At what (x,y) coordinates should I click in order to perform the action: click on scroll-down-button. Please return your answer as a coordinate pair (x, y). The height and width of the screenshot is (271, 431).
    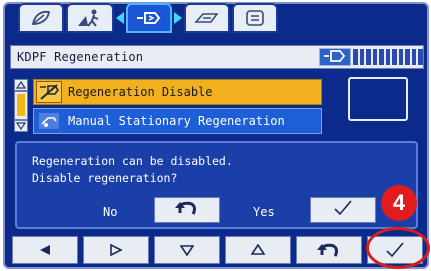
    Looking at the image, I should click on (21, 126).